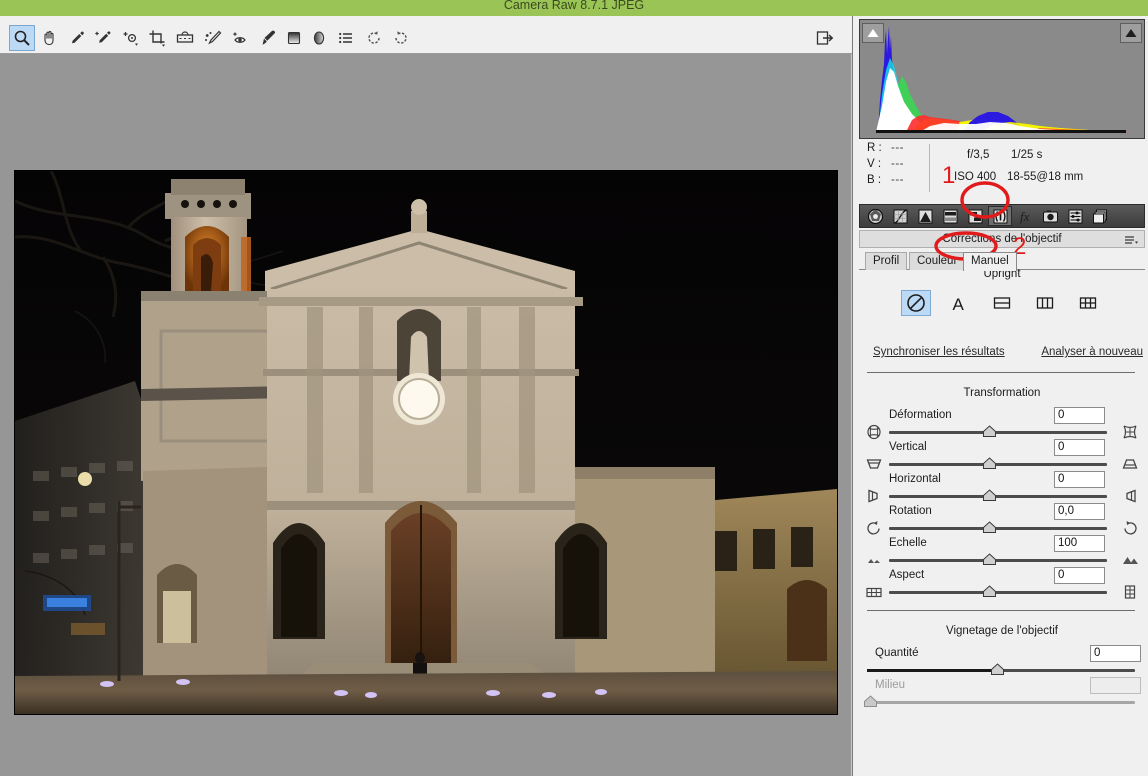 Image resolution: width=1148 pixels, height=776 pixels. Describe the element at coordinates (1000, 552) in the screenshot. I see `slider-echelle: Echelle 100` at that location.